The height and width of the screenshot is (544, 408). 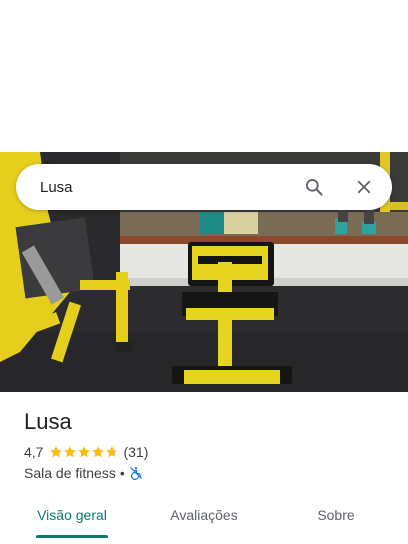 I want to click on search-input: Lusa, so click(x=171, y=187).